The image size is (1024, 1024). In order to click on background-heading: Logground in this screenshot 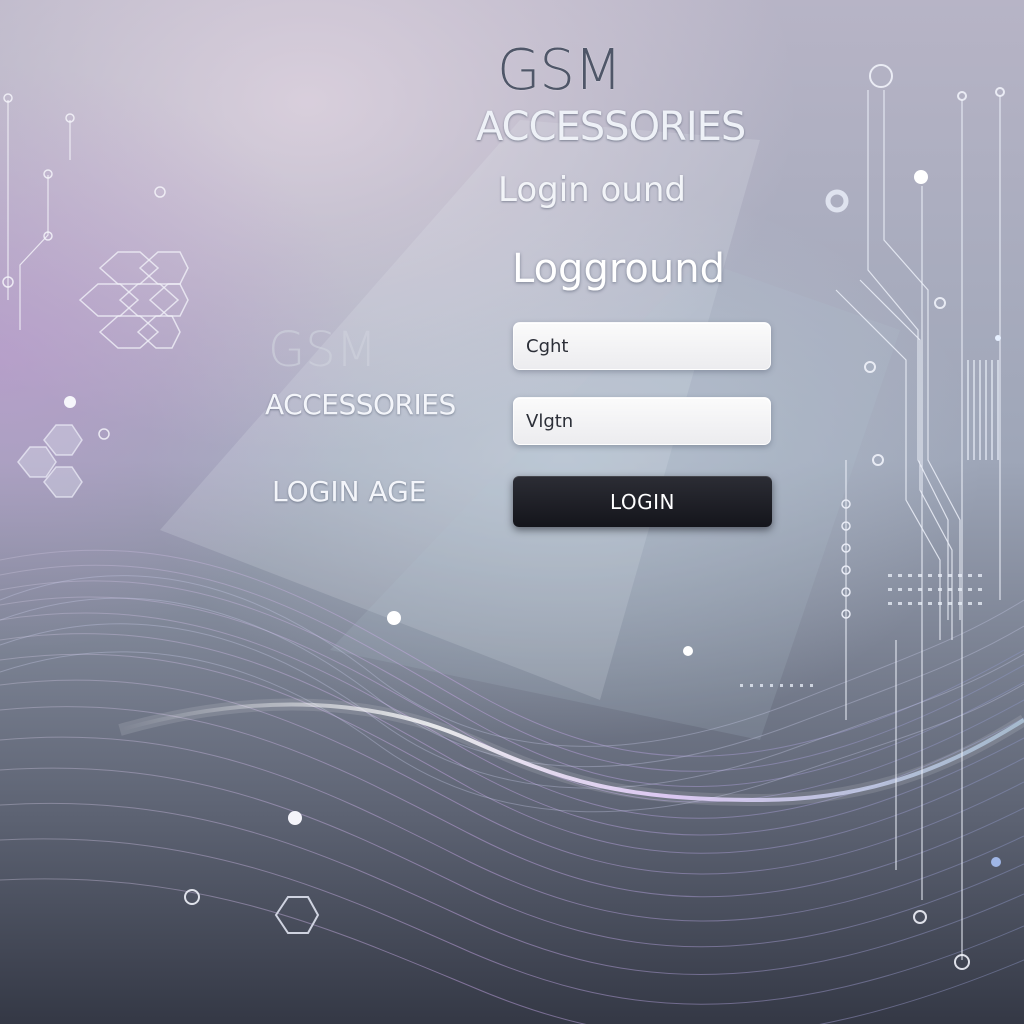, I will do `click(618, 269)`.